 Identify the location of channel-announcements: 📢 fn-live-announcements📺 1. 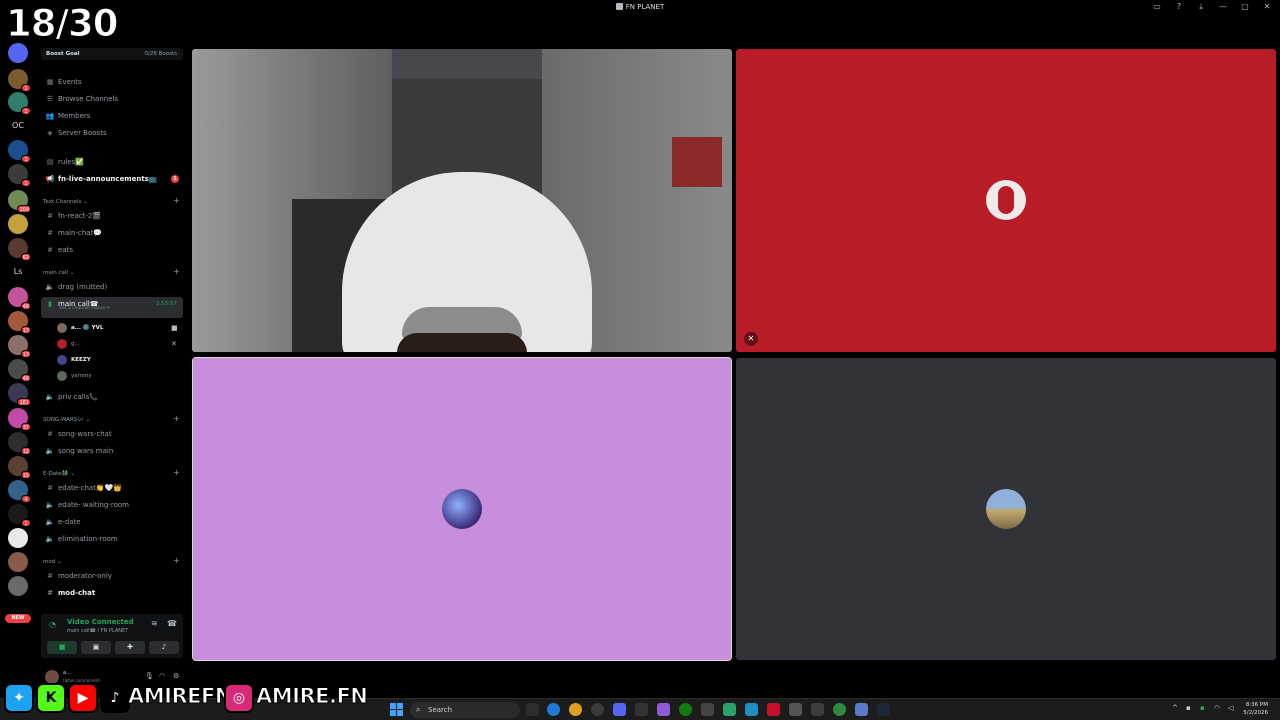
(112, 179).